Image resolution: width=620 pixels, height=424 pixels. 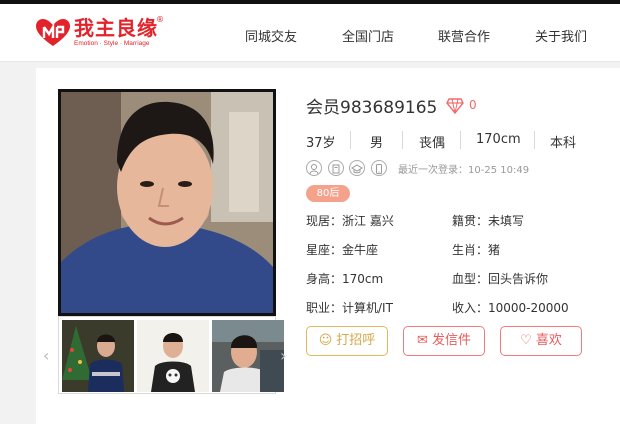 What do you see at coordinates (336, 168) in the screenshot?
I see `id-verify-icon` at bounding box center [336, 168].